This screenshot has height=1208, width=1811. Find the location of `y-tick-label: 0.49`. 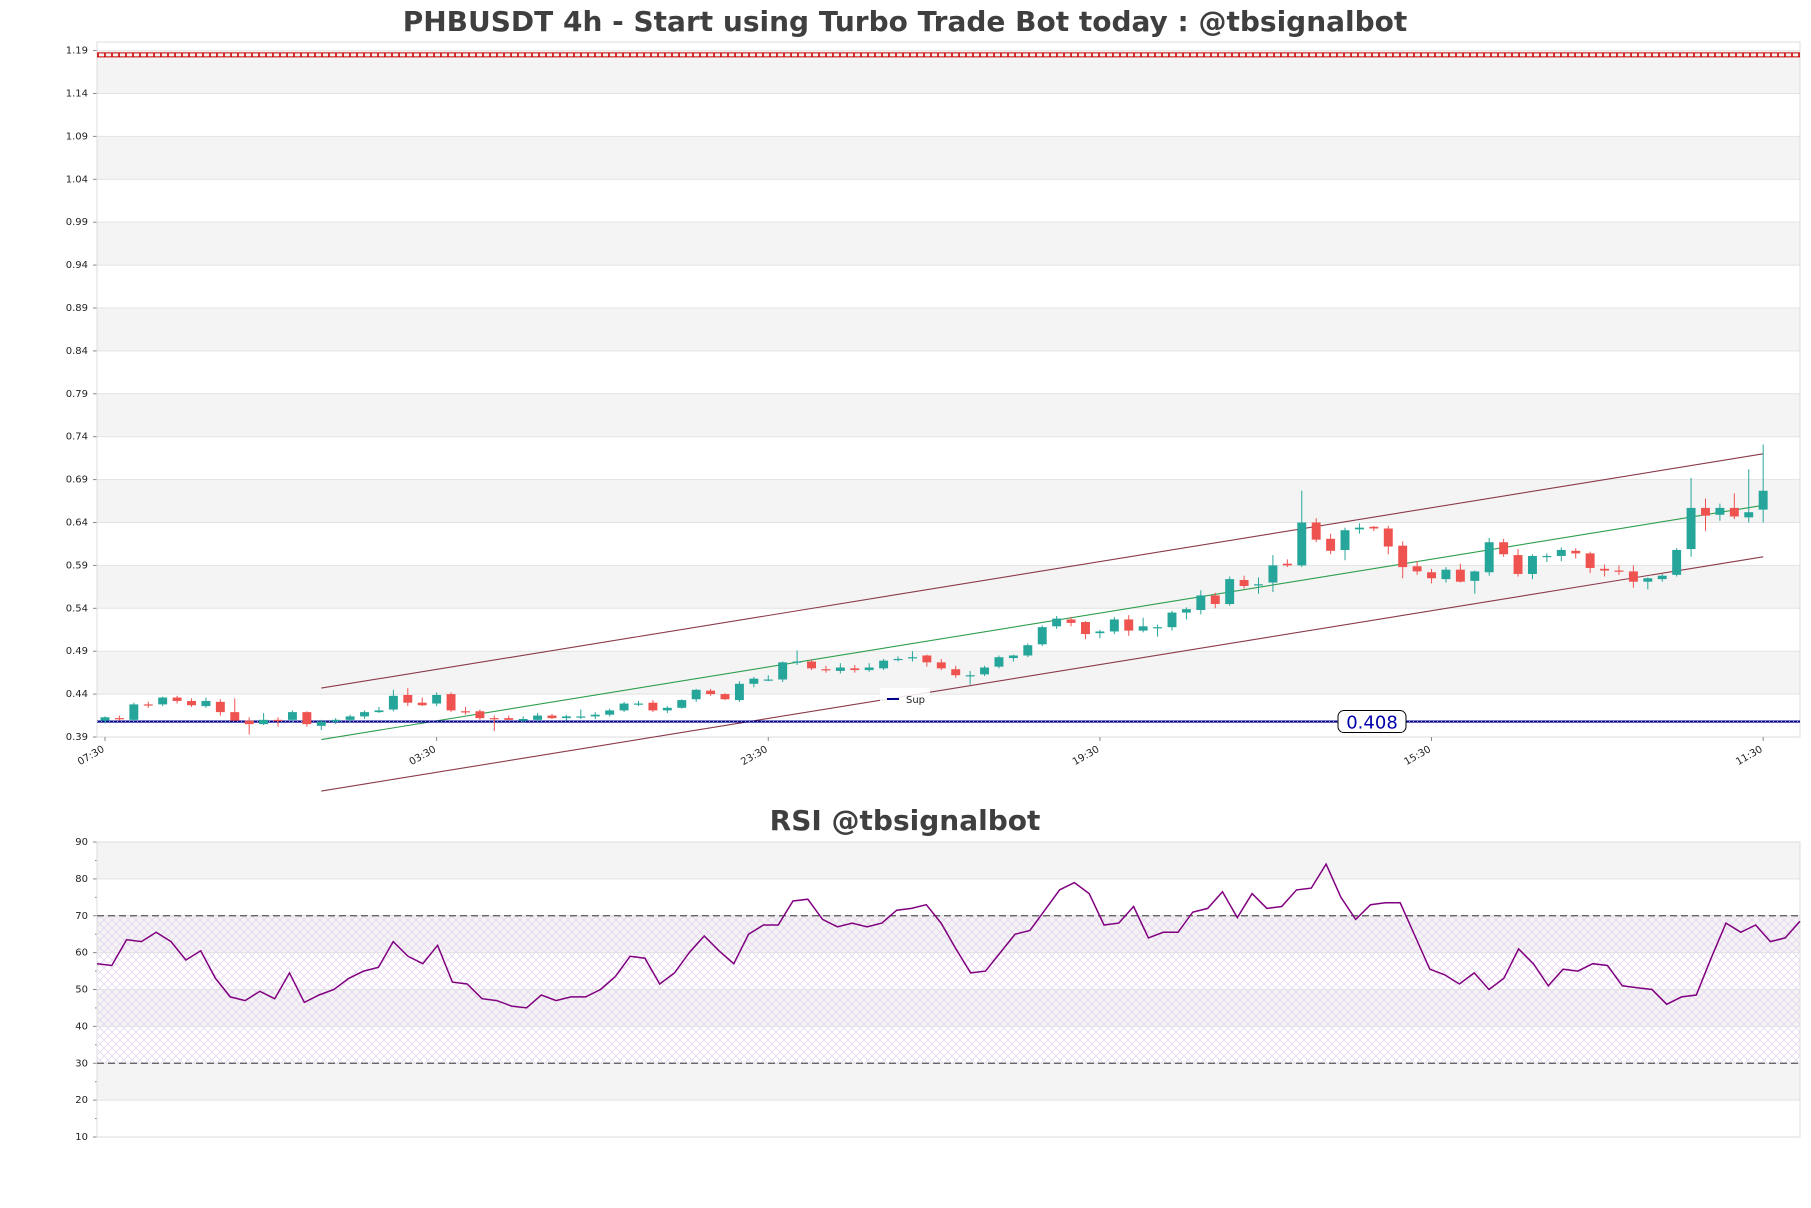

y-tick-label: 0.49 is located at coordinates (77, 651).